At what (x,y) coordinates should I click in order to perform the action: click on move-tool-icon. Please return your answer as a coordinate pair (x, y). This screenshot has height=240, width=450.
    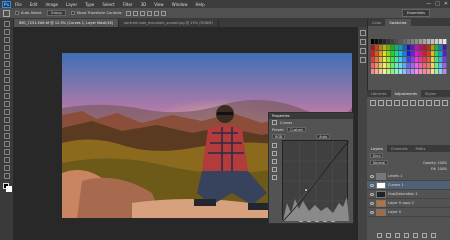
    Looking at the image, I should click on (7, 24).